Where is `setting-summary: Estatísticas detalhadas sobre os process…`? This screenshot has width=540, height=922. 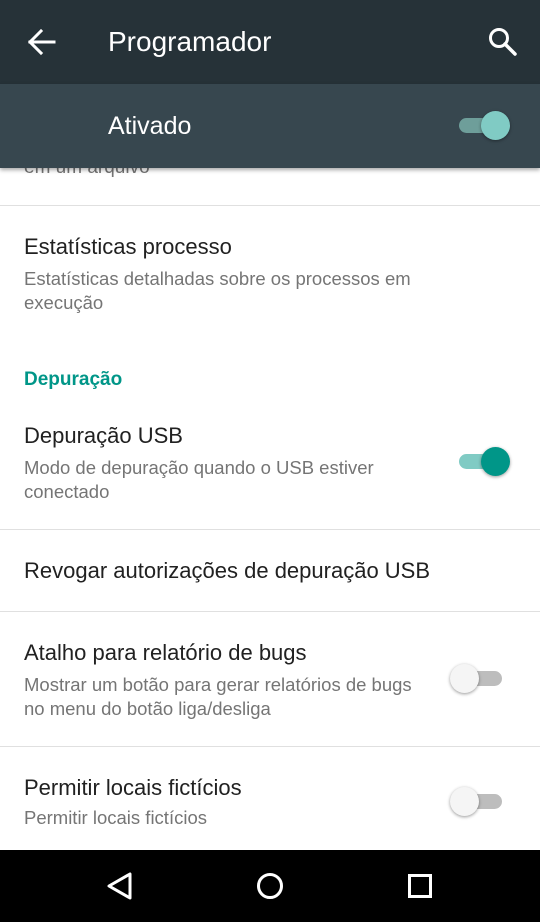
setting-summary: Estatísticas detalhadas sobre os process… is located at coordinates (217, 290).